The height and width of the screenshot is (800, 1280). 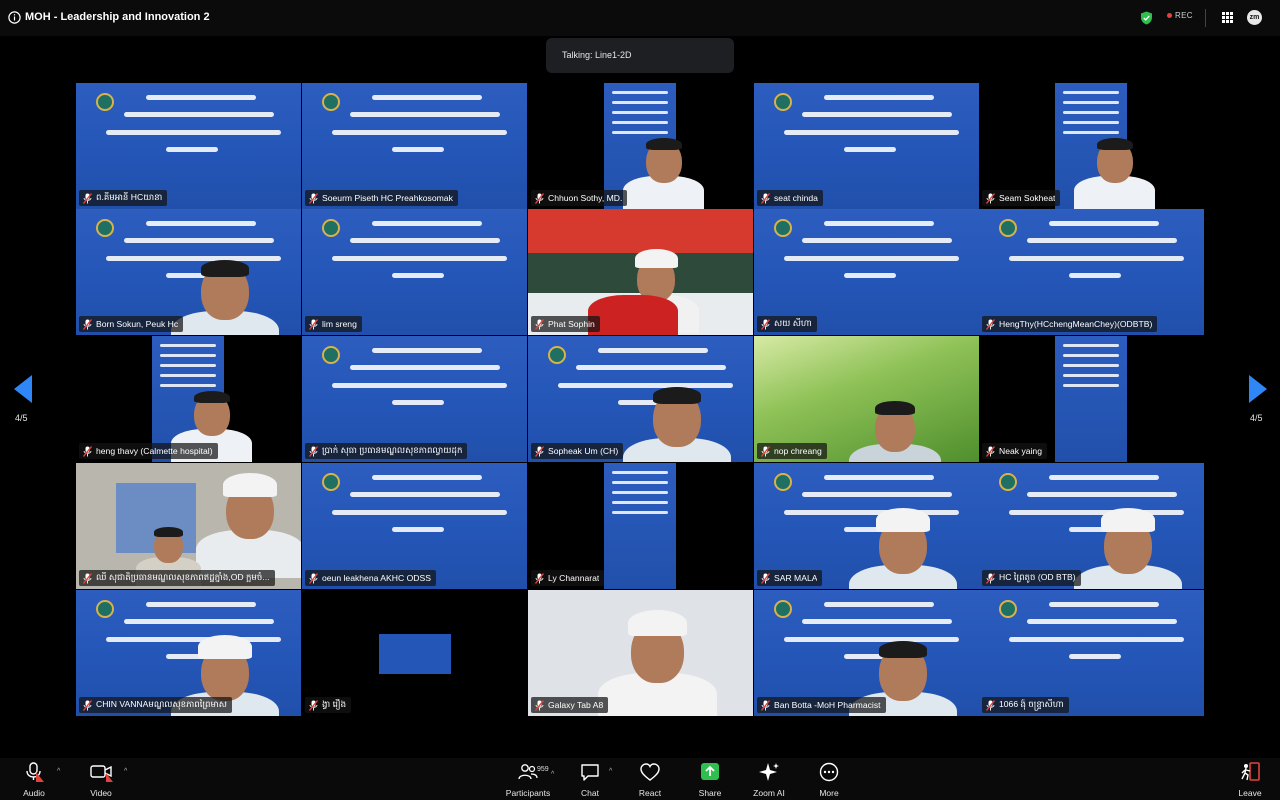 I want to click on leave-button: Leave, so click(x=1250, y=780).